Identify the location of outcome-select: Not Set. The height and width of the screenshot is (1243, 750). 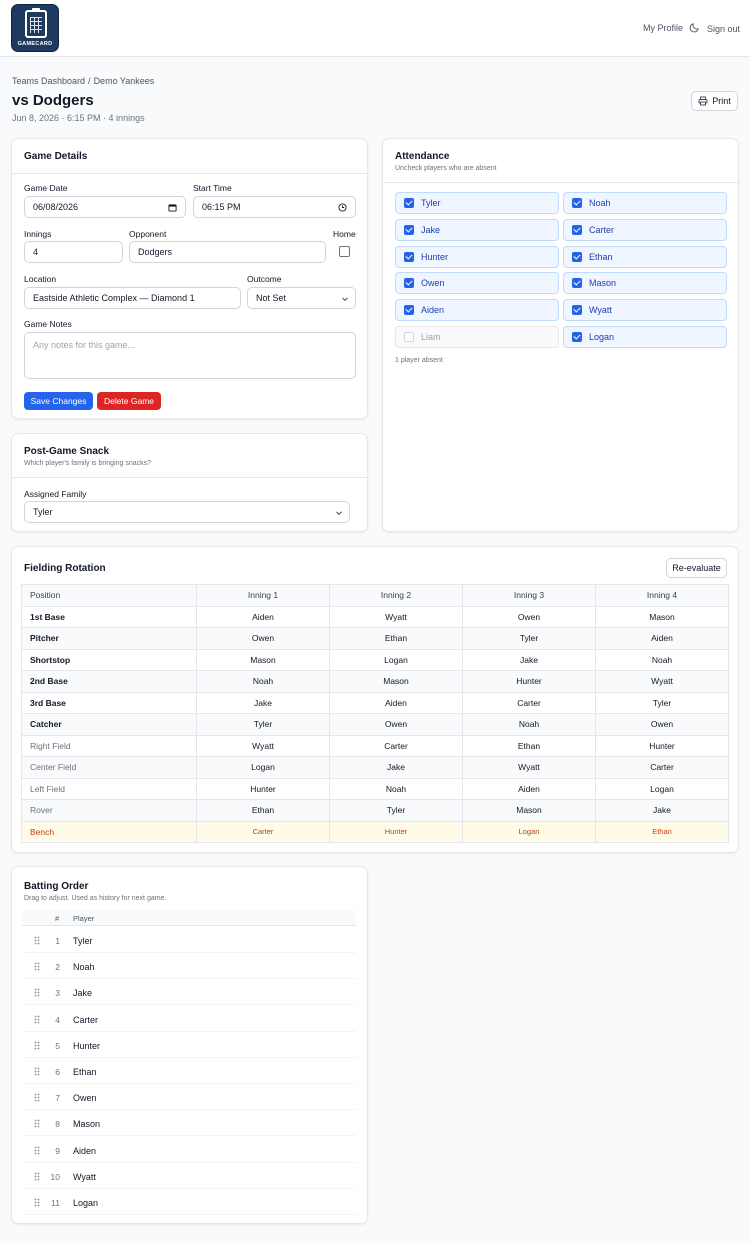
(301, 298).